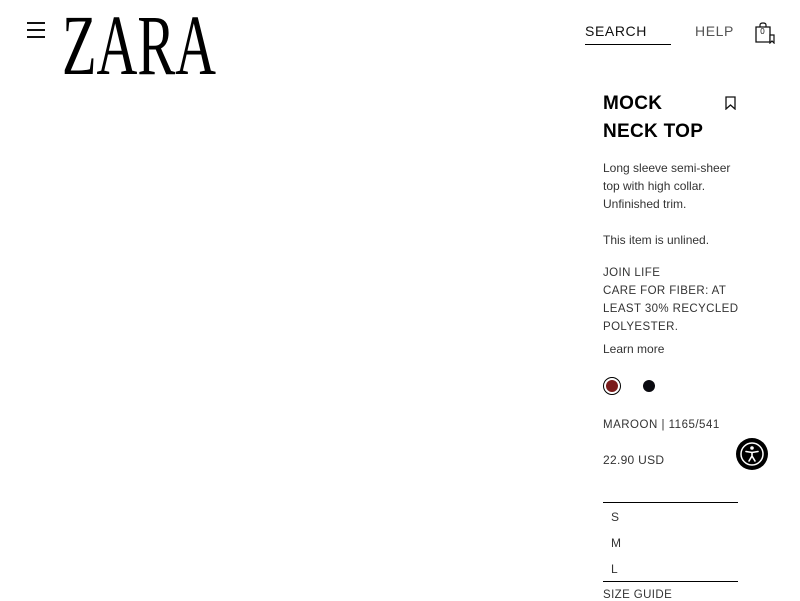 This screenshot has width=800, height=601. What do you see at coordinates (615, 517) in the screenshot?
I see `size-option-s: S` at bounding box center [615, 517].